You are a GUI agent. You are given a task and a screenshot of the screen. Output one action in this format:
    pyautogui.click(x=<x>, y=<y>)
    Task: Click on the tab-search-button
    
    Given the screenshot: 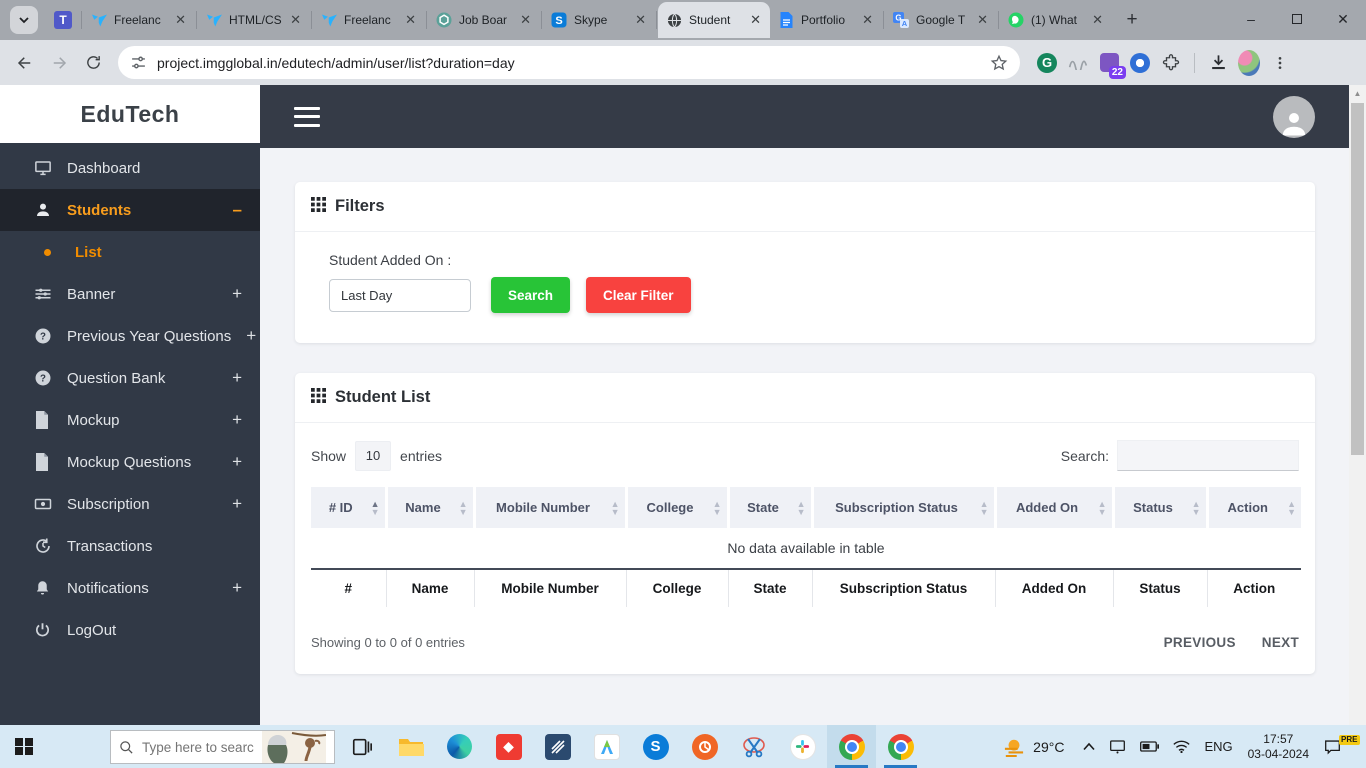 What is the action you would take?
    pyautogui.click(x=24, y=20)
    